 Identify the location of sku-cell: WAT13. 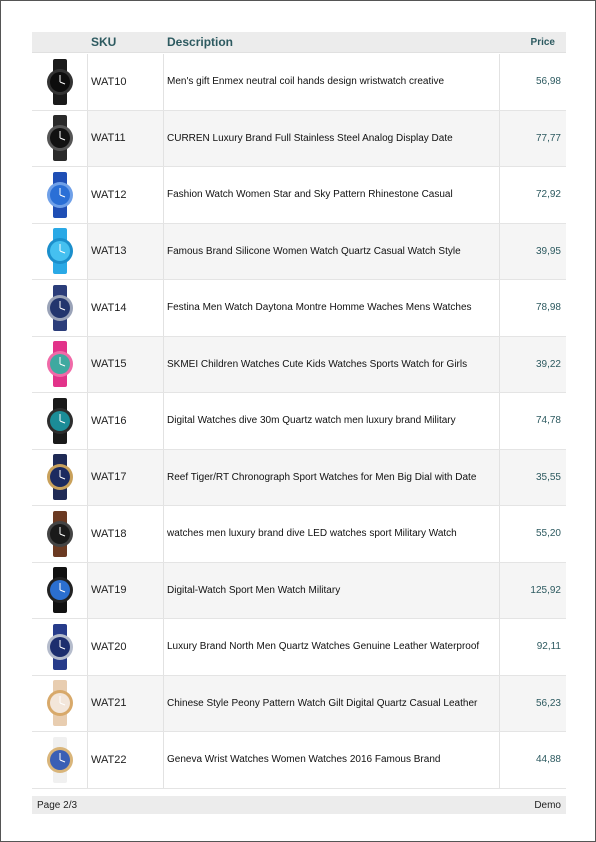
(126, 251).